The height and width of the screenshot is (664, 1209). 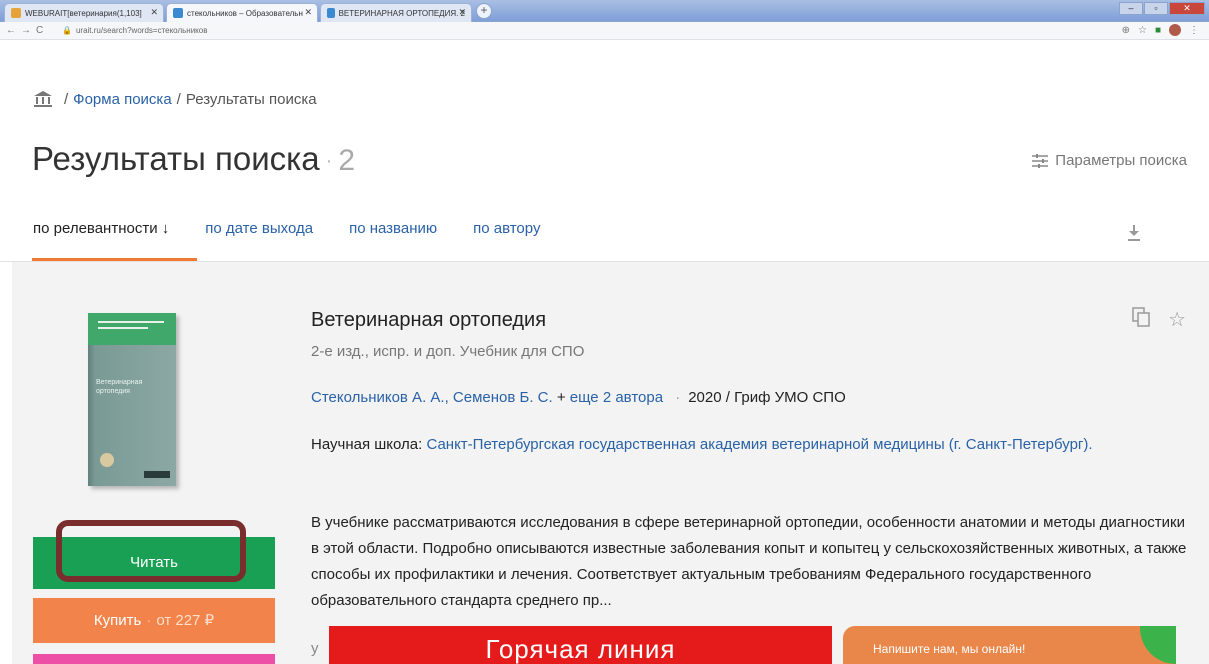 I want to click on extension-icon: ■, so click(x=1158, y=30).